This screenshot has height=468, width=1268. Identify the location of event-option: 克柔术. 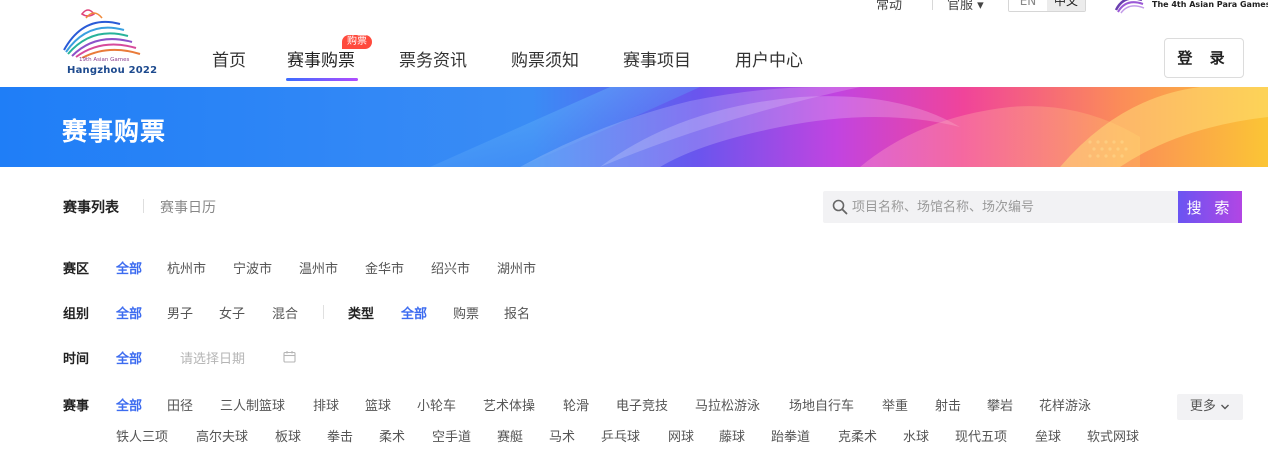
(857, 435).